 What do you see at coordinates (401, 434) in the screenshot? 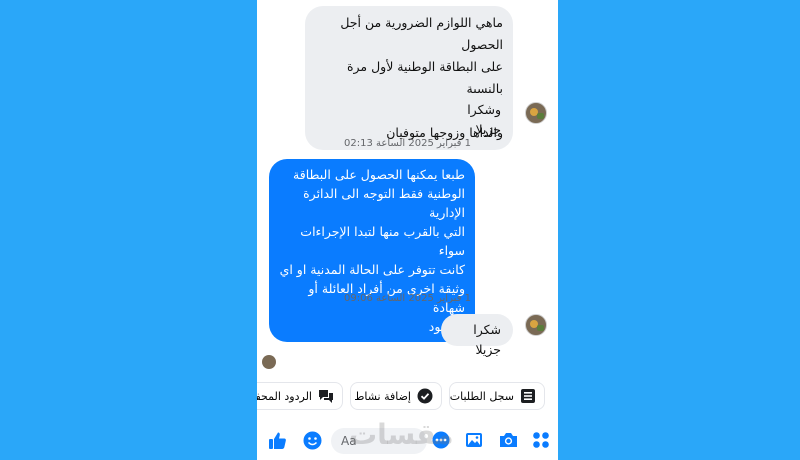
I see `watermark: مقسات` at bounding box center [401, 434].